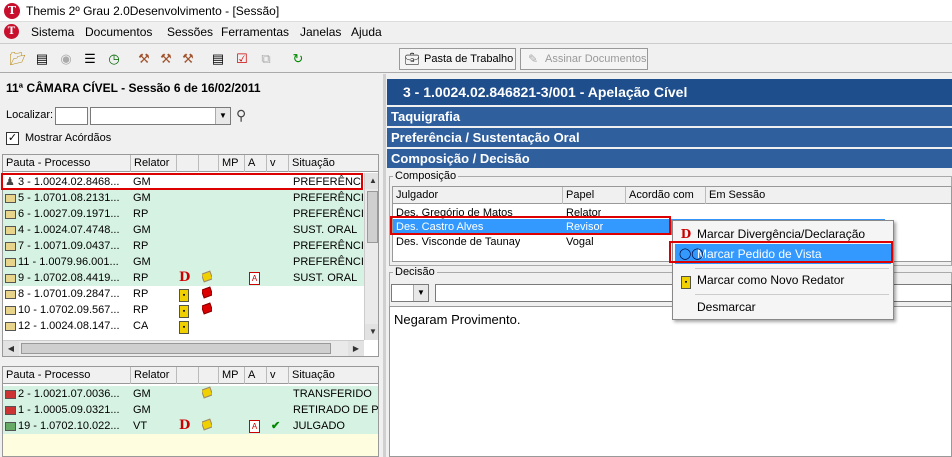 The width and height of the screenshot is (952, 457). Describe the element at coordinates (52, 32) in the screenshot. I see `menu-sistema: Sistema` at that location.